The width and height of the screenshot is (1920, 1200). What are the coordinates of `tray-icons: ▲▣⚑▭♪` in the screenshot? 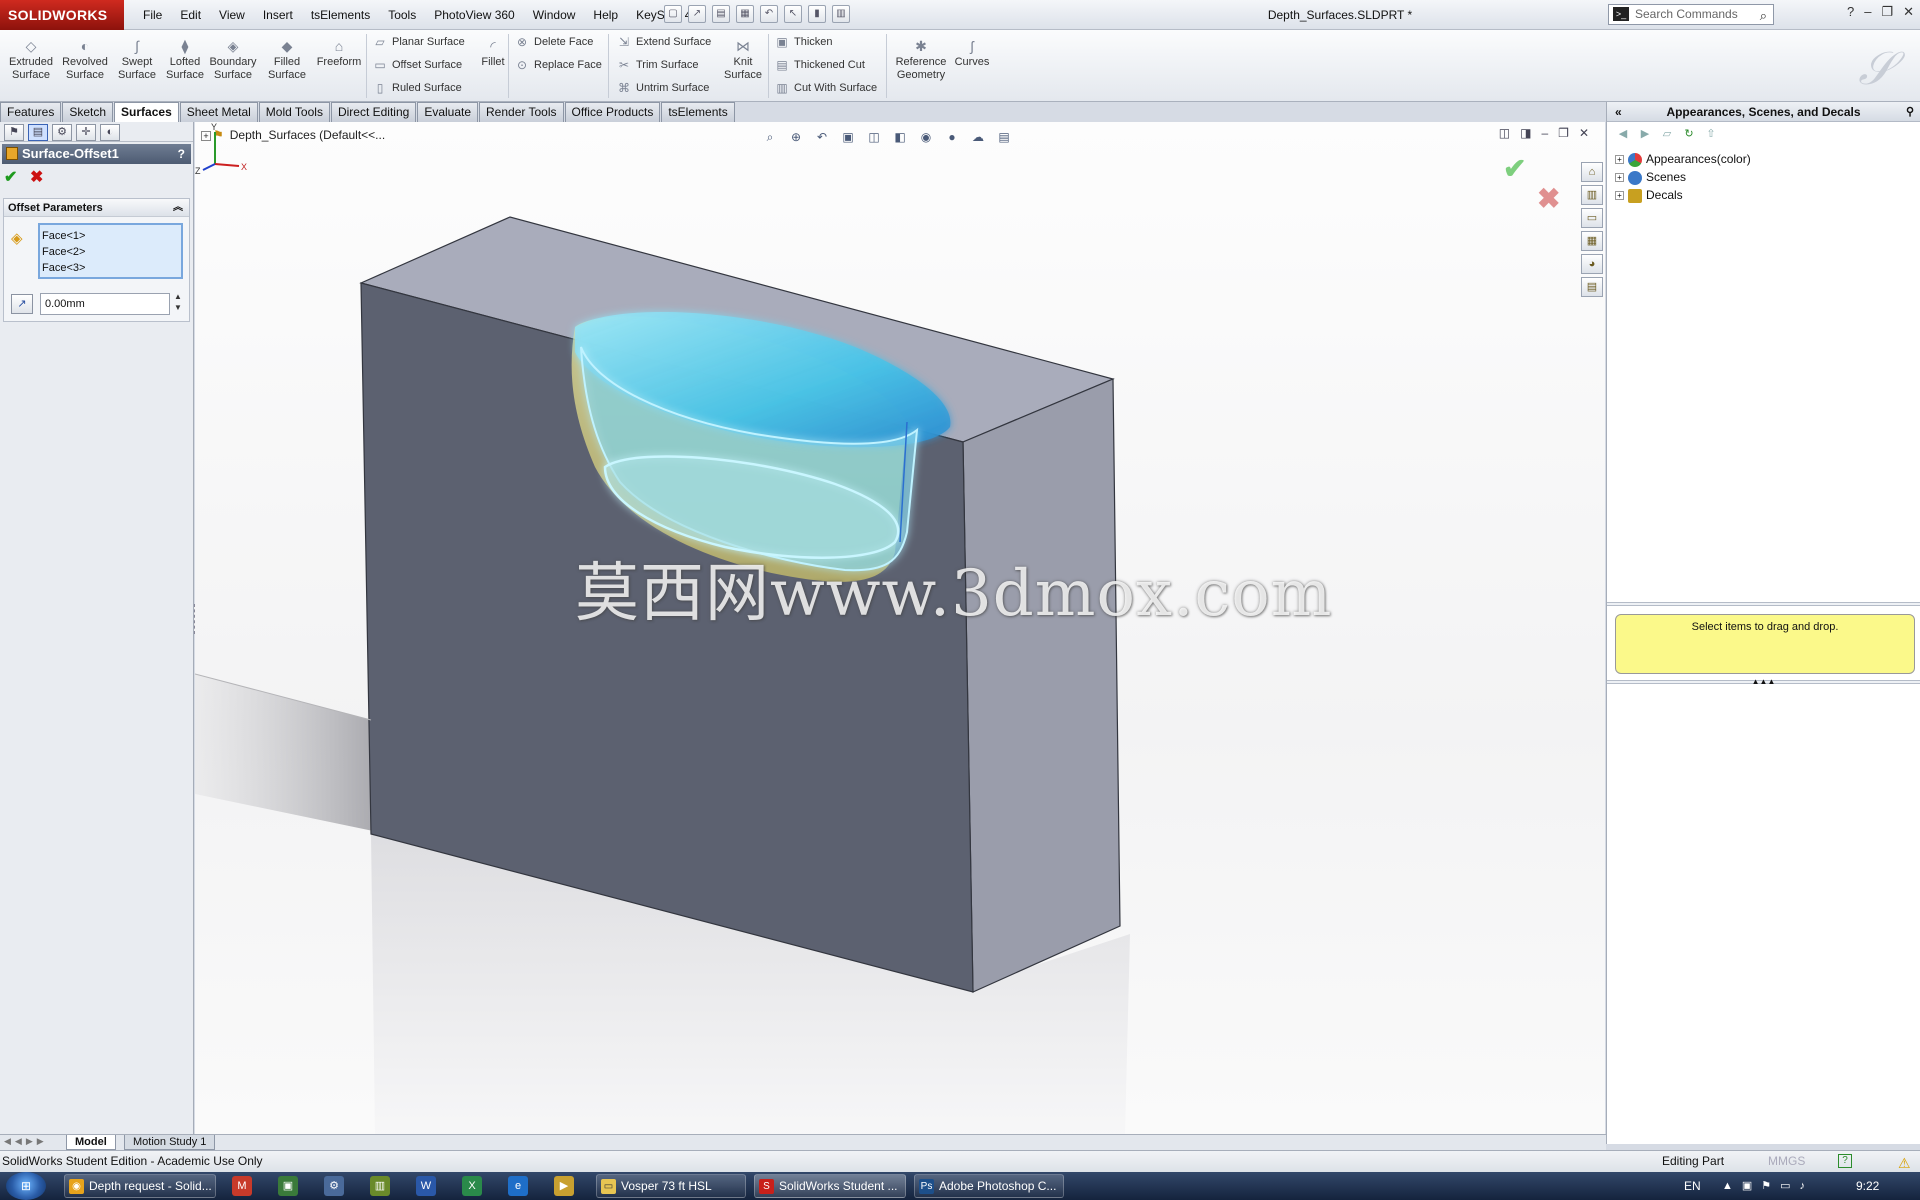 It's located at (1797, 1186).